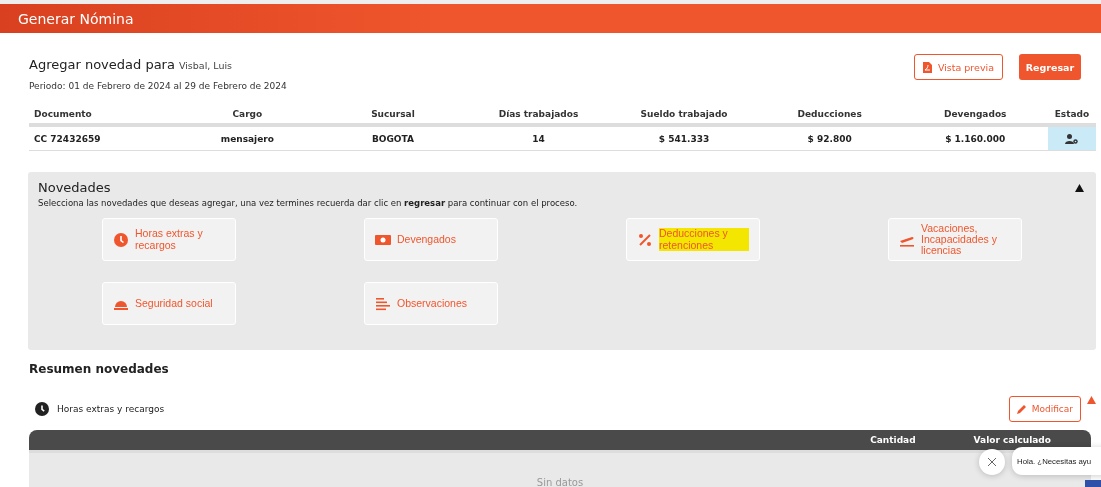  I want to click on novedad-option: Devengados, so click(431, 239).